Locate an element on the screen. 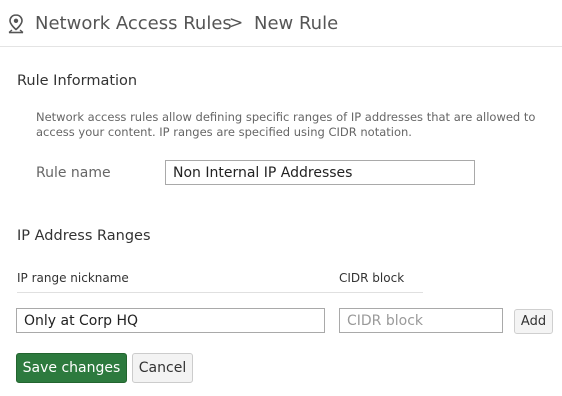 The height and width of the screenshot is (396, 562). cidr-block-input: CIDR block is located at coordinates (421, 320).